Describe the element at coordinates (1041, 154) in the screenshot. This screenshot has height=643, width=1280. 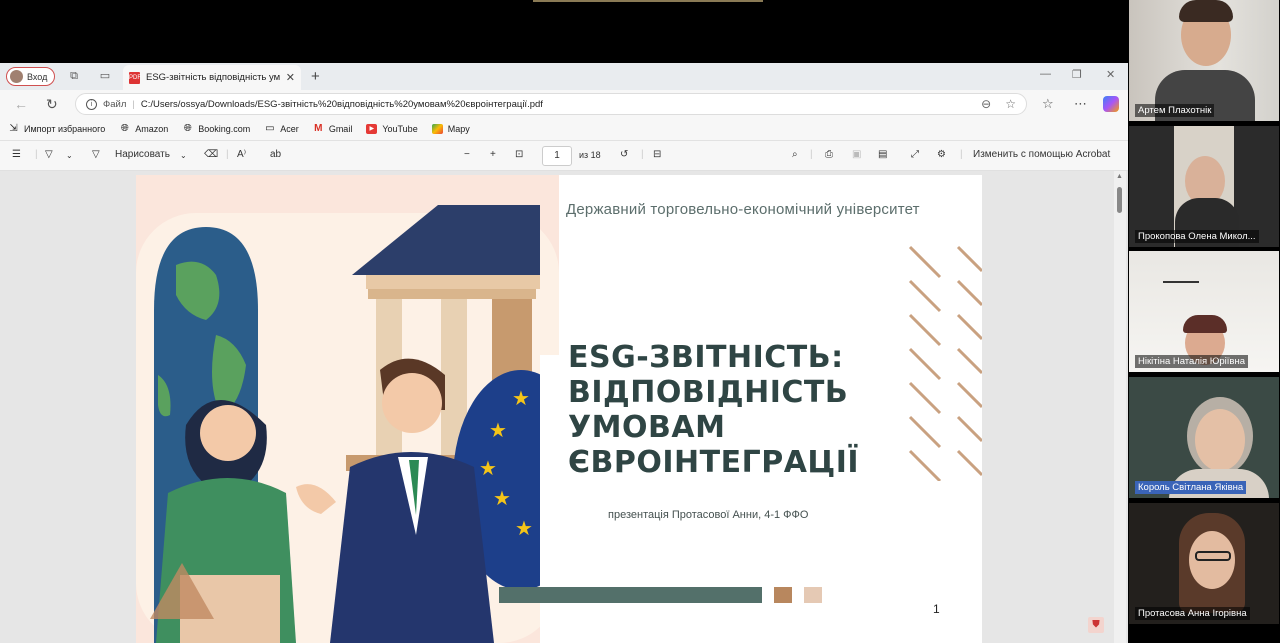
I see `edit-with-acrobat-button: Изменить с помощью Acrobat` at that location.